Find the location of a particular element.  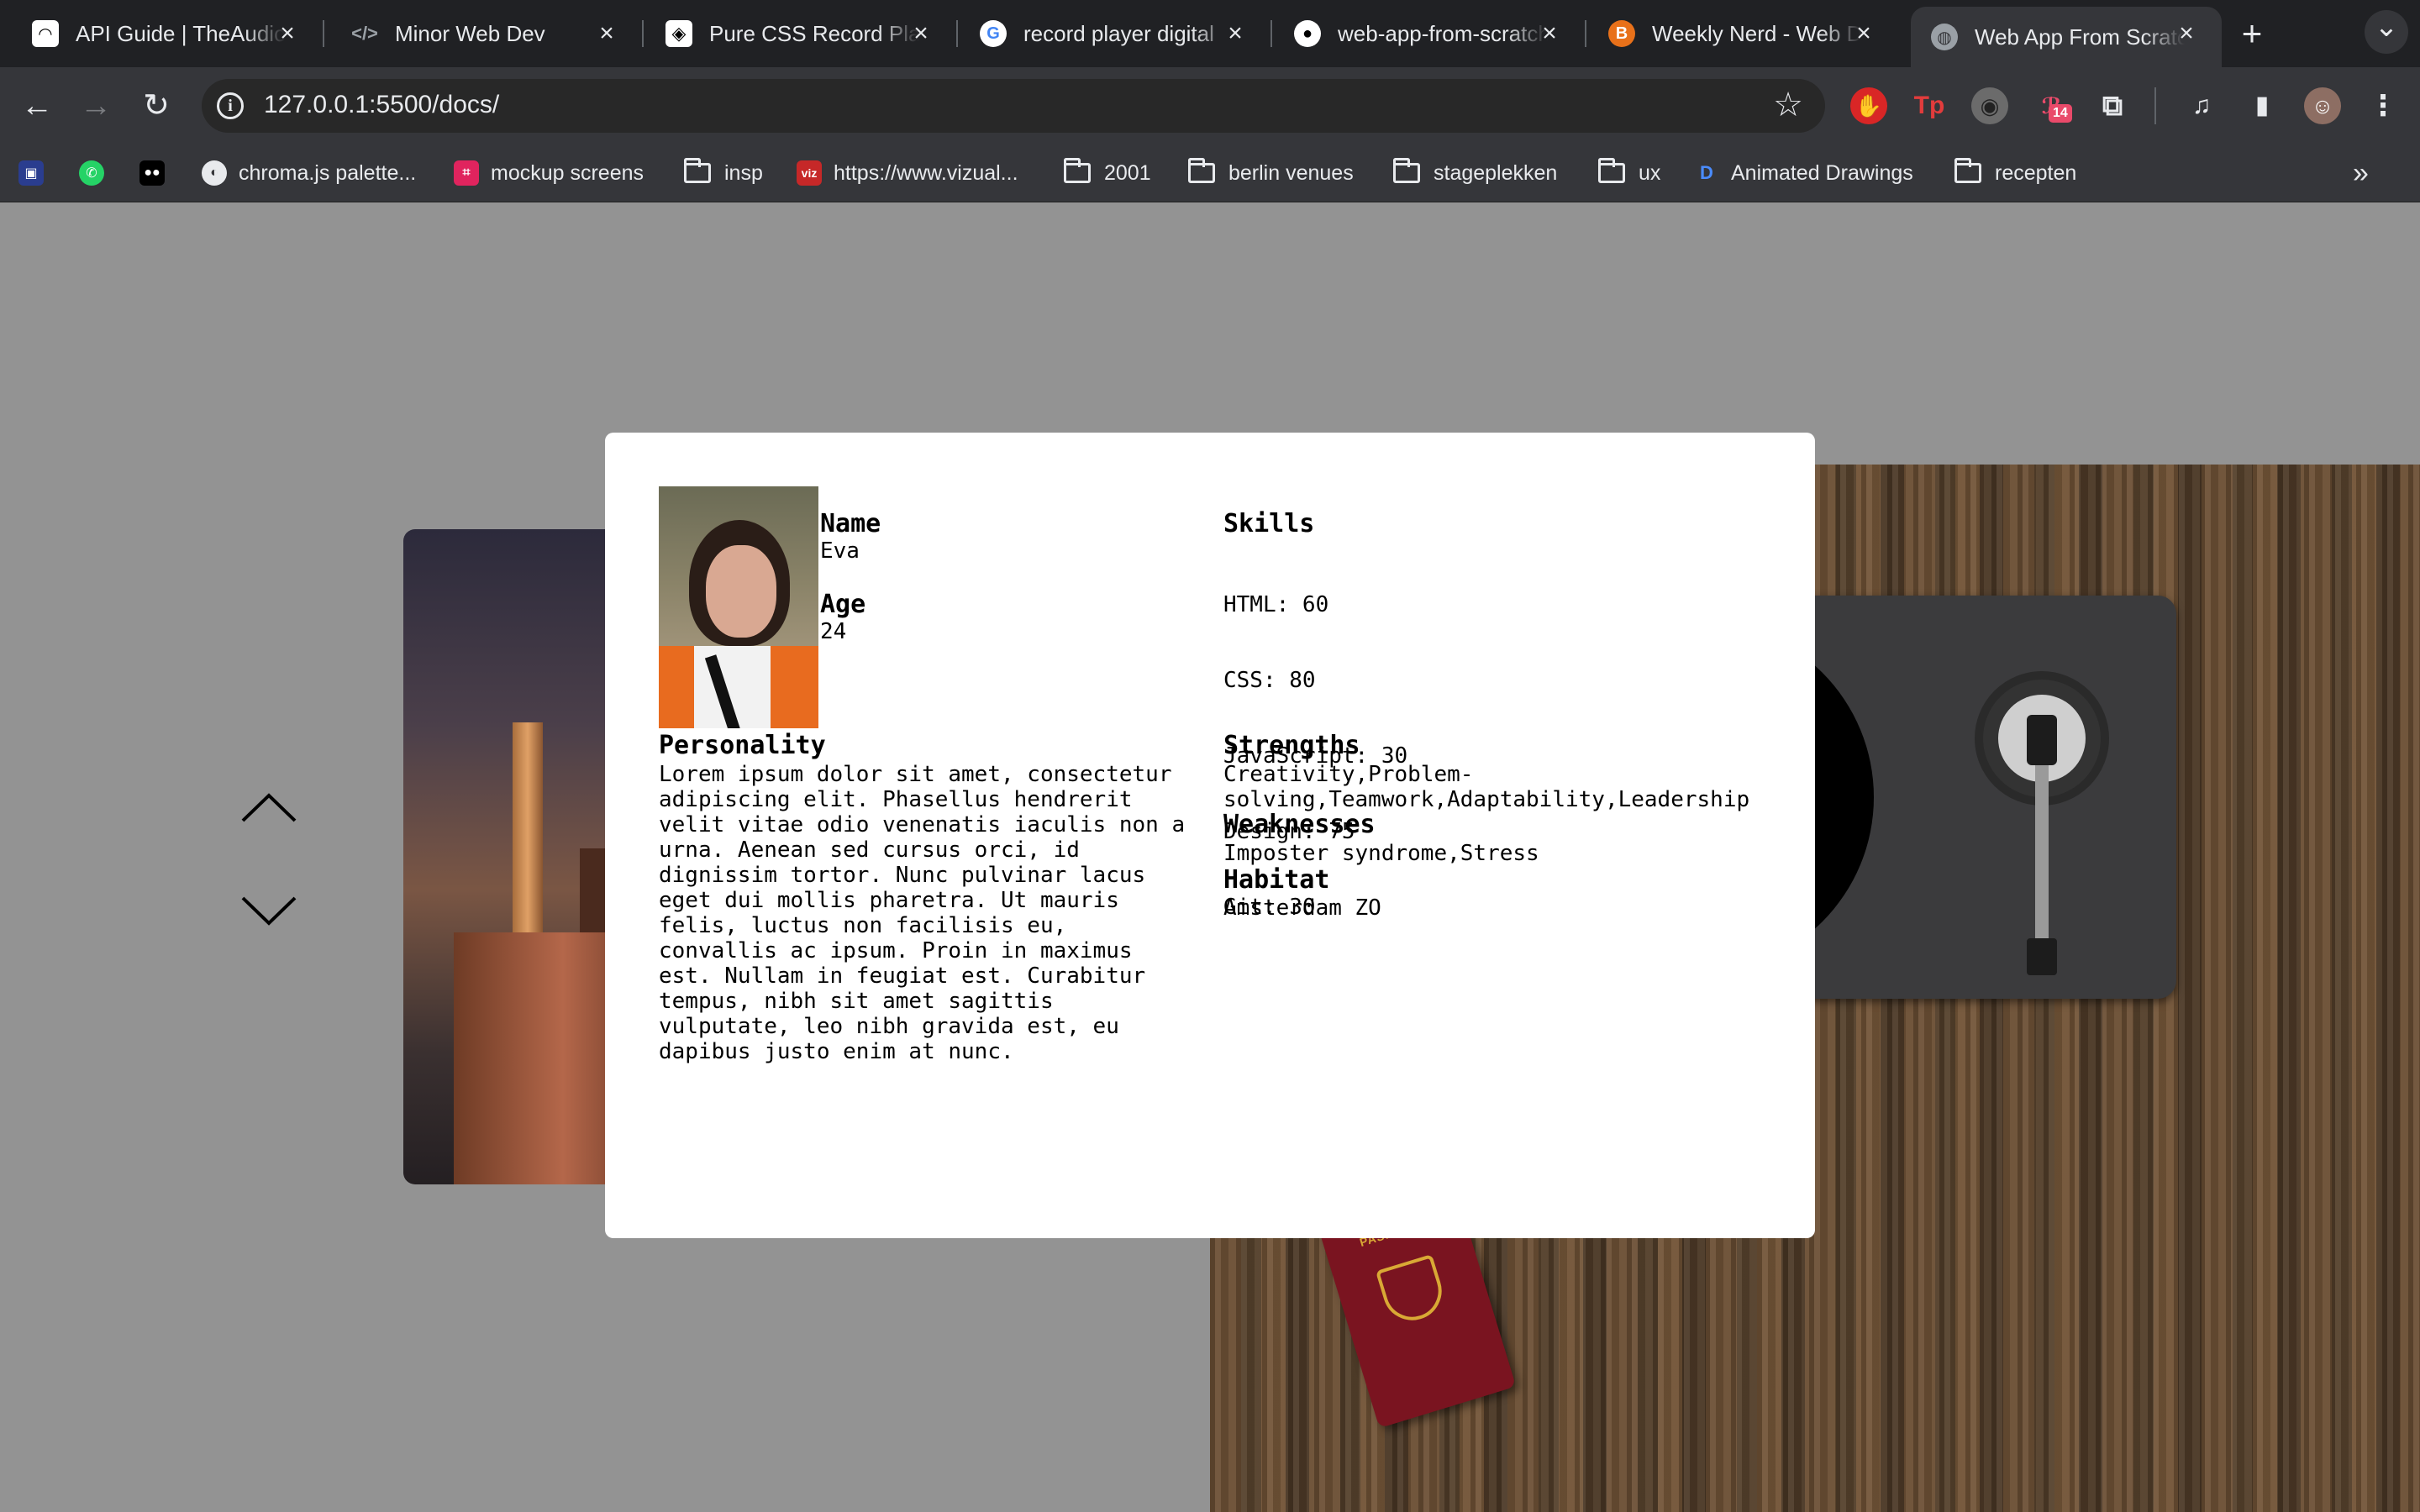

github-icon: ● is located at coordinates (1307, 33).